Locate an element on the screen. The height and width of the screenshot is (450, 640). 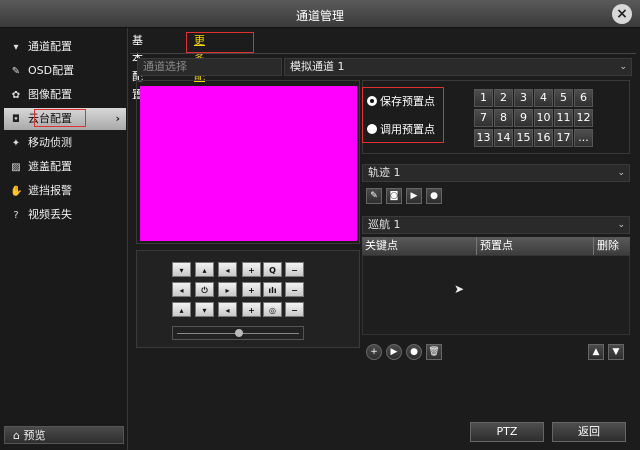
ptz-speed-slider is located at coordinates (238, 333).